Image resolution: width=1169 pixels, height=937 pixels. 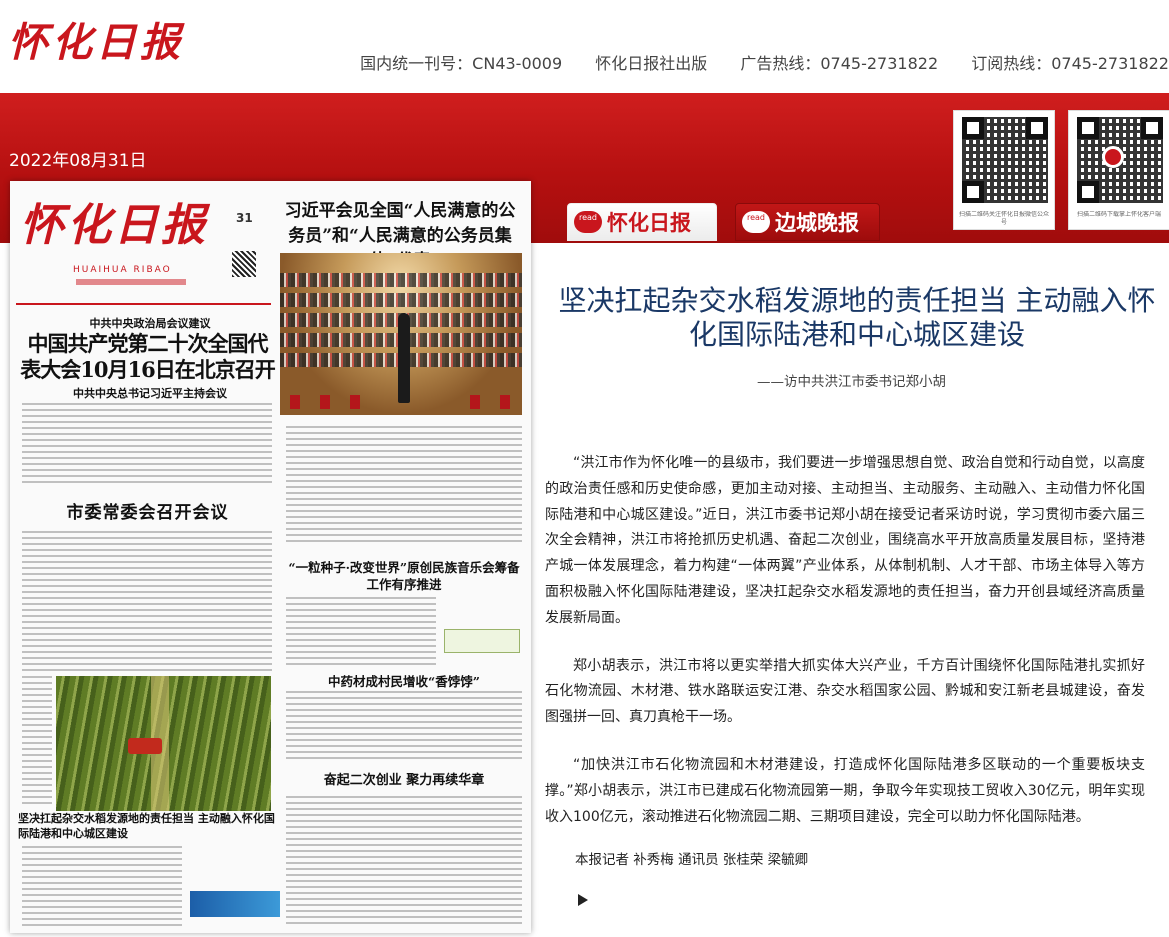 What do you see at coordinates (1118, 170) in the screenshot?
I see `app-qr-code: 扫描二维码下载掌上怀化客户端` at bounding box center [1118, 170].